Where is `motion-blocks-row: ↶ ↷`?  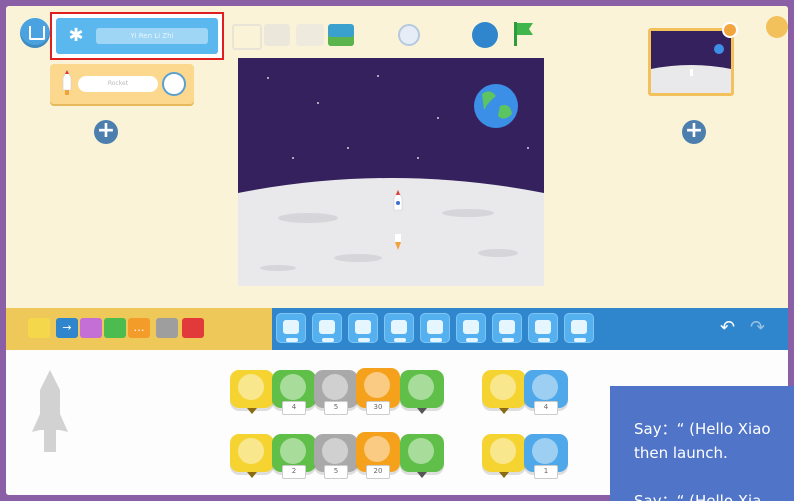 motion-blocks-row: ↶ ↷ is located at coordinates (530, 329).